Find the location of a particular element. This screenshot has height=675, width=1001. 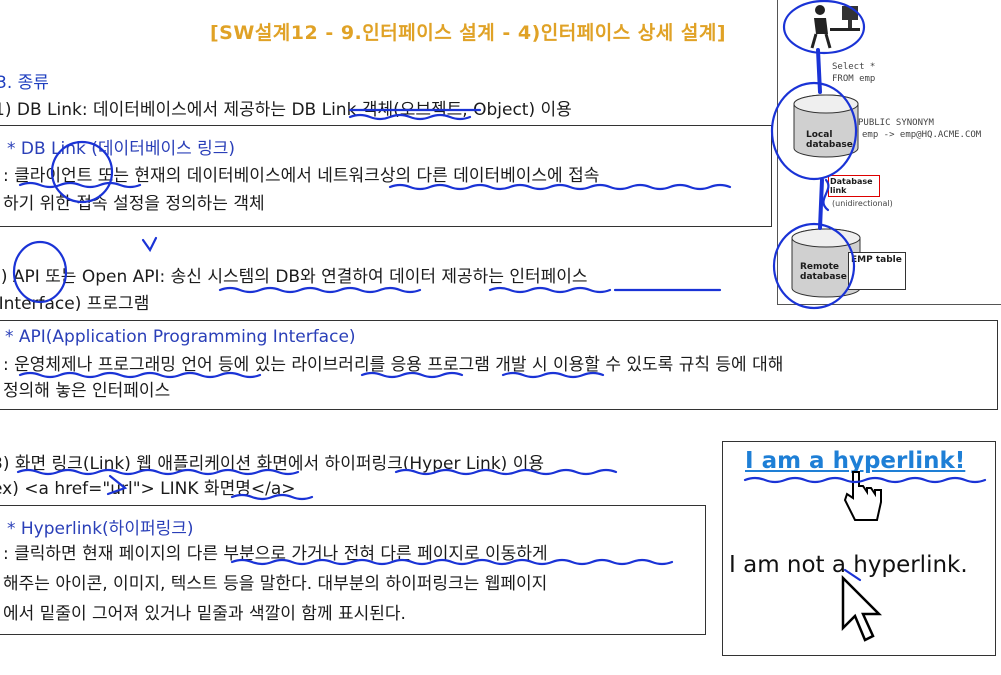

annotation-circle-user is located at coordinates (824, 27).